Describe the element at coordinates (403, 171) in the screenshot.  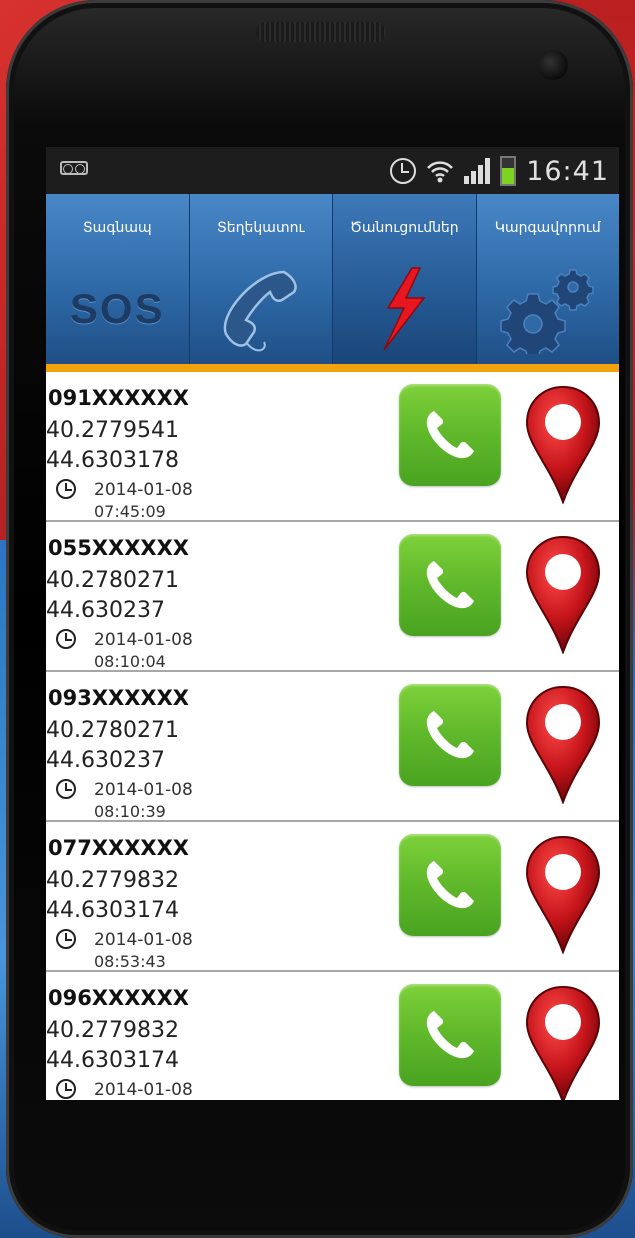
I see `alarm-clock-icon` at that location.